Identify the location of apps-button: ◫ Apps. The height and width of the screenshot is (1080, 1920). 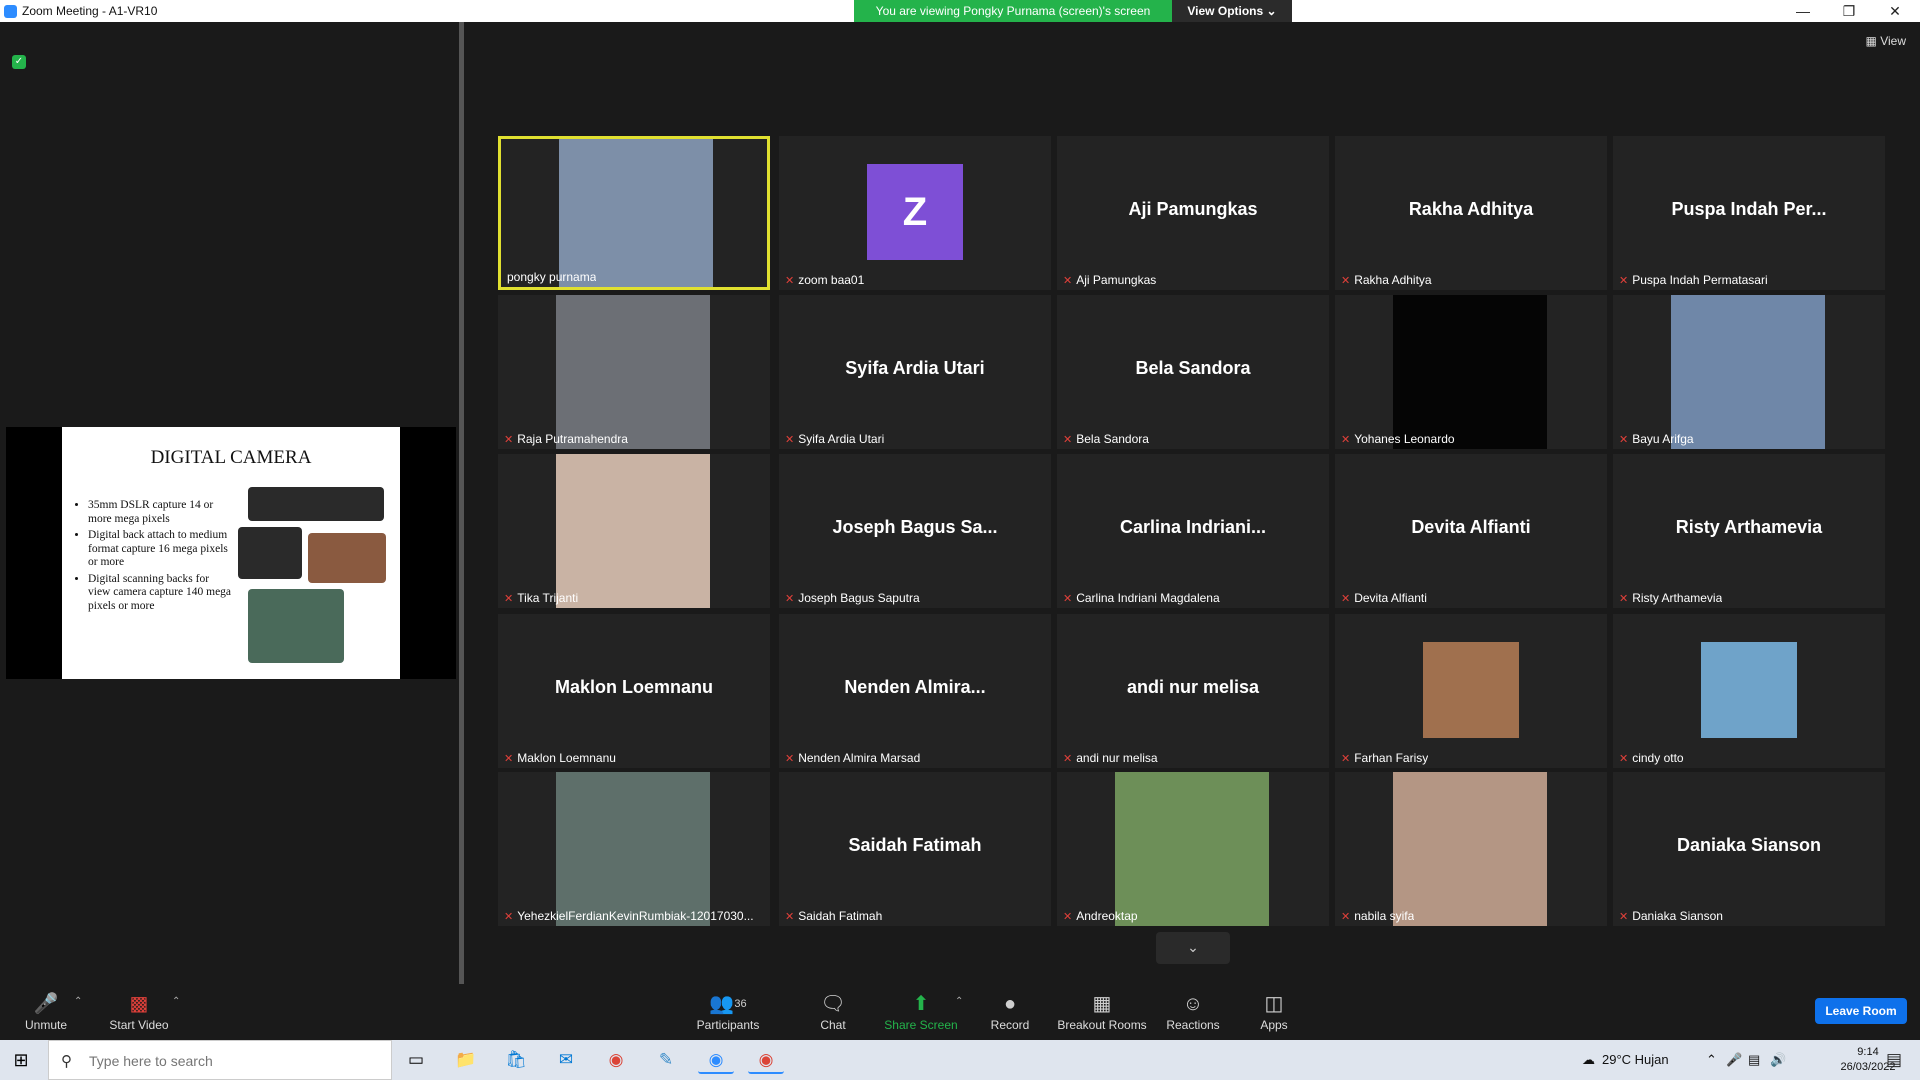
(1274, 1012).